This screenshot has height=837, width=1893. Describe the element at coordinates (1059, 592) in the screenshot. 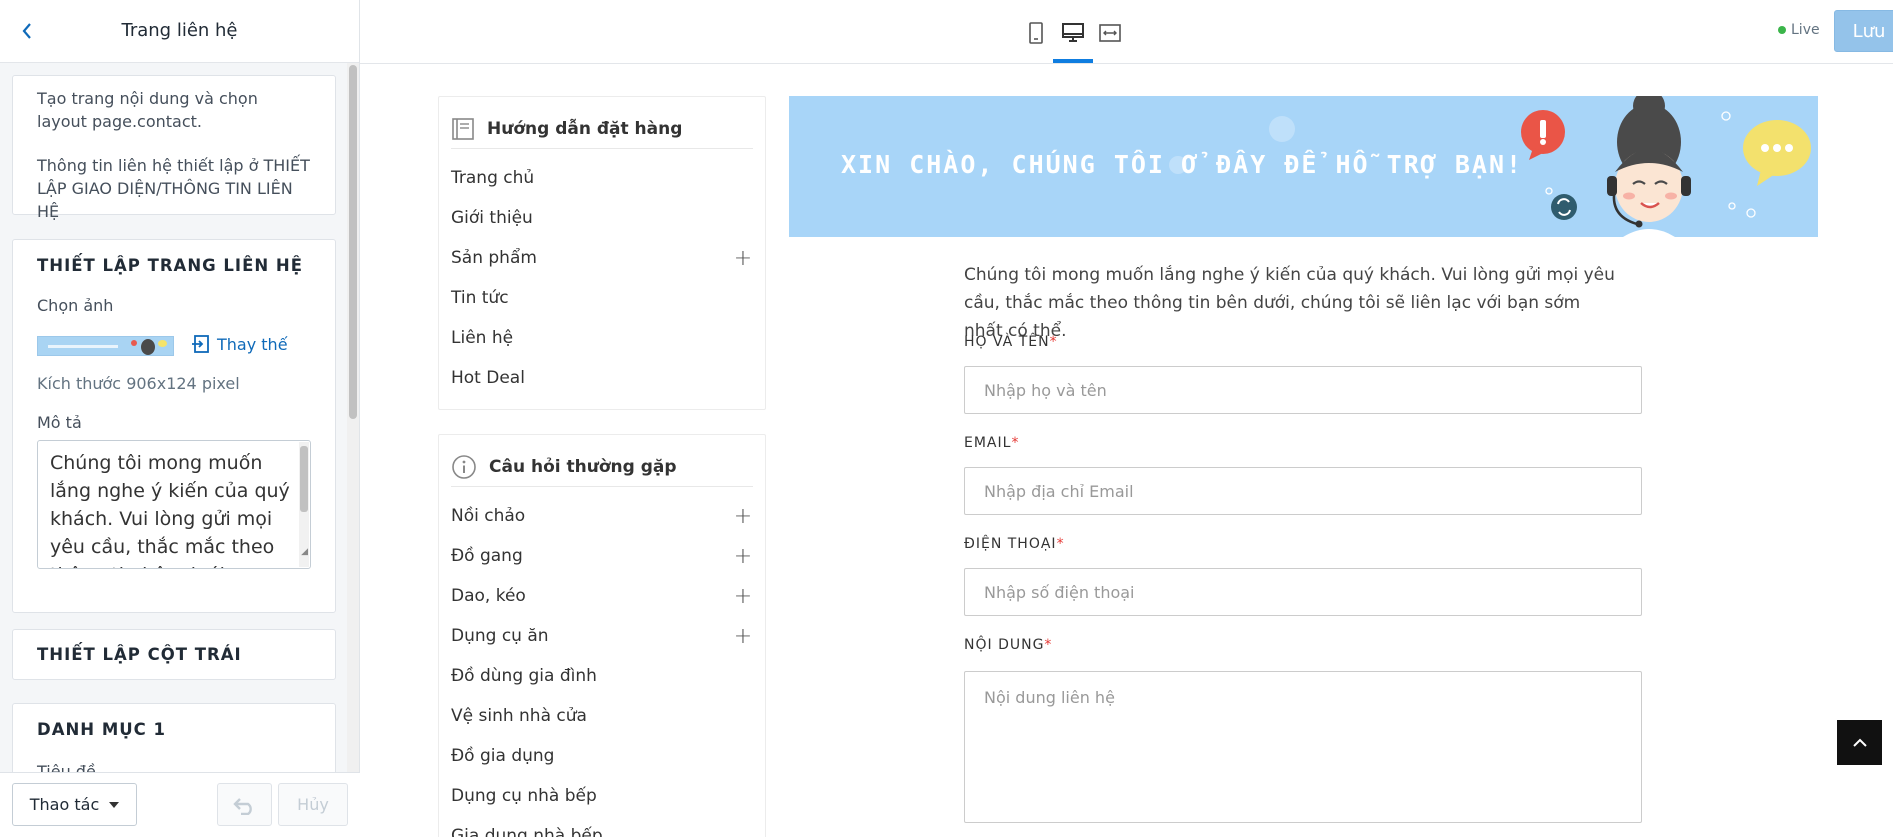

I see `phone-placeholder: Nhập số điện thoại` at that location.